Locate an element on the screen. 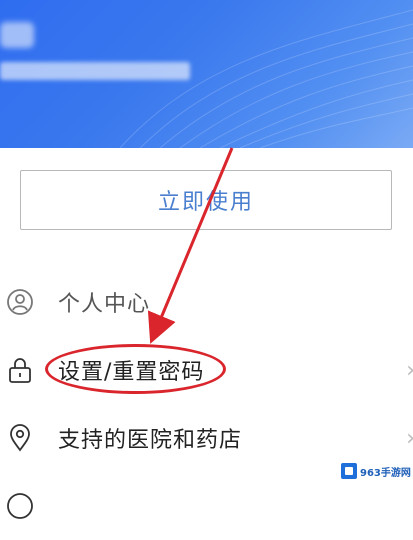  blurred-user-info is located at coordinates (95, 71).